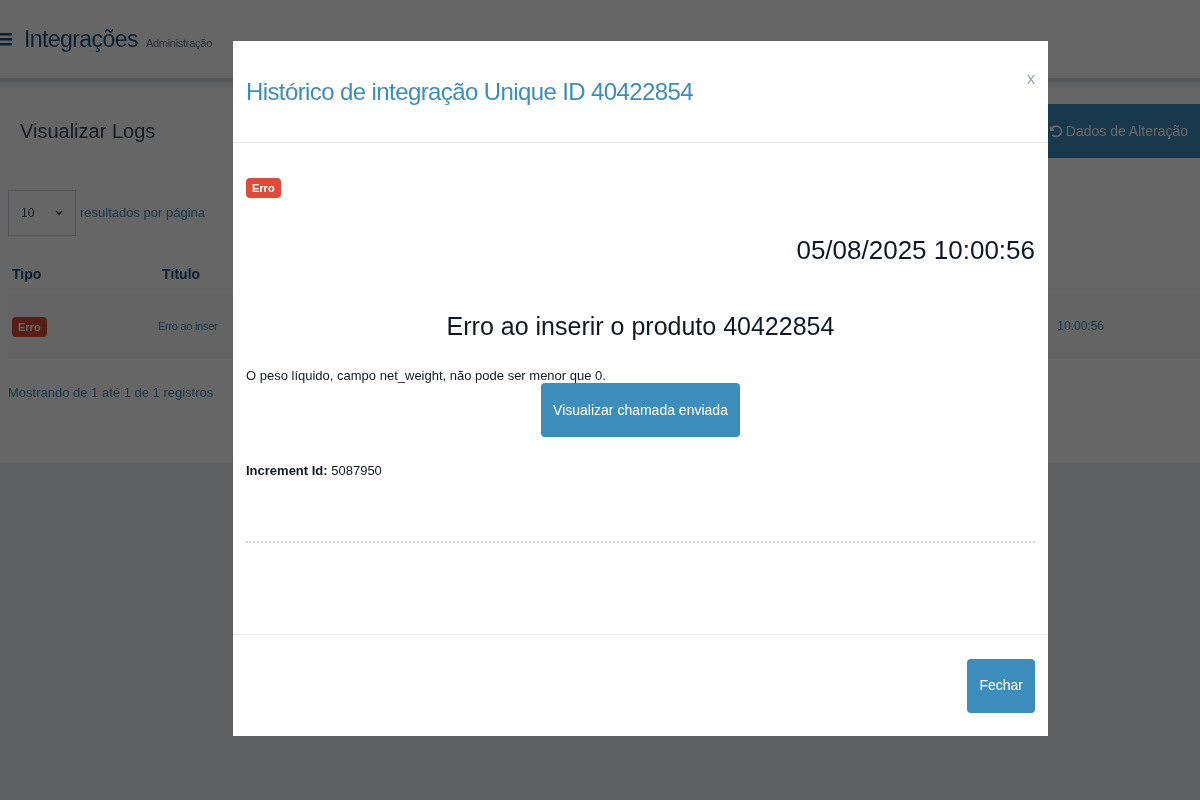  Describe the element at coordinates (640, 326) in the screenshot. I see `error-heading: Erro ao inserir o produto 40422854` at that location.